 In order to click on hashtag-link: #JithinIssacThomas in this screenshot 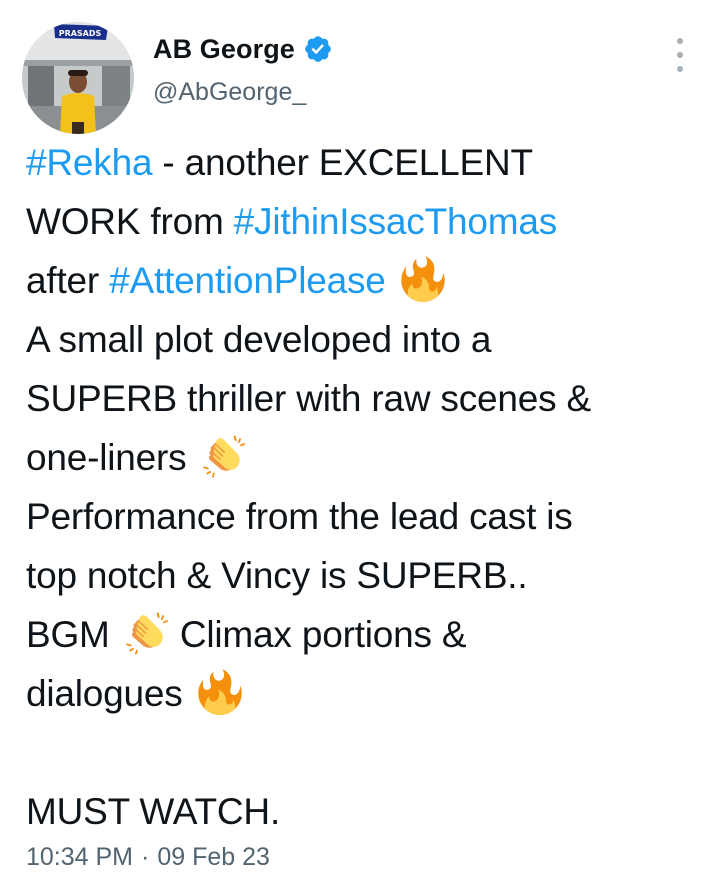, I will do `click(396, 221)`.